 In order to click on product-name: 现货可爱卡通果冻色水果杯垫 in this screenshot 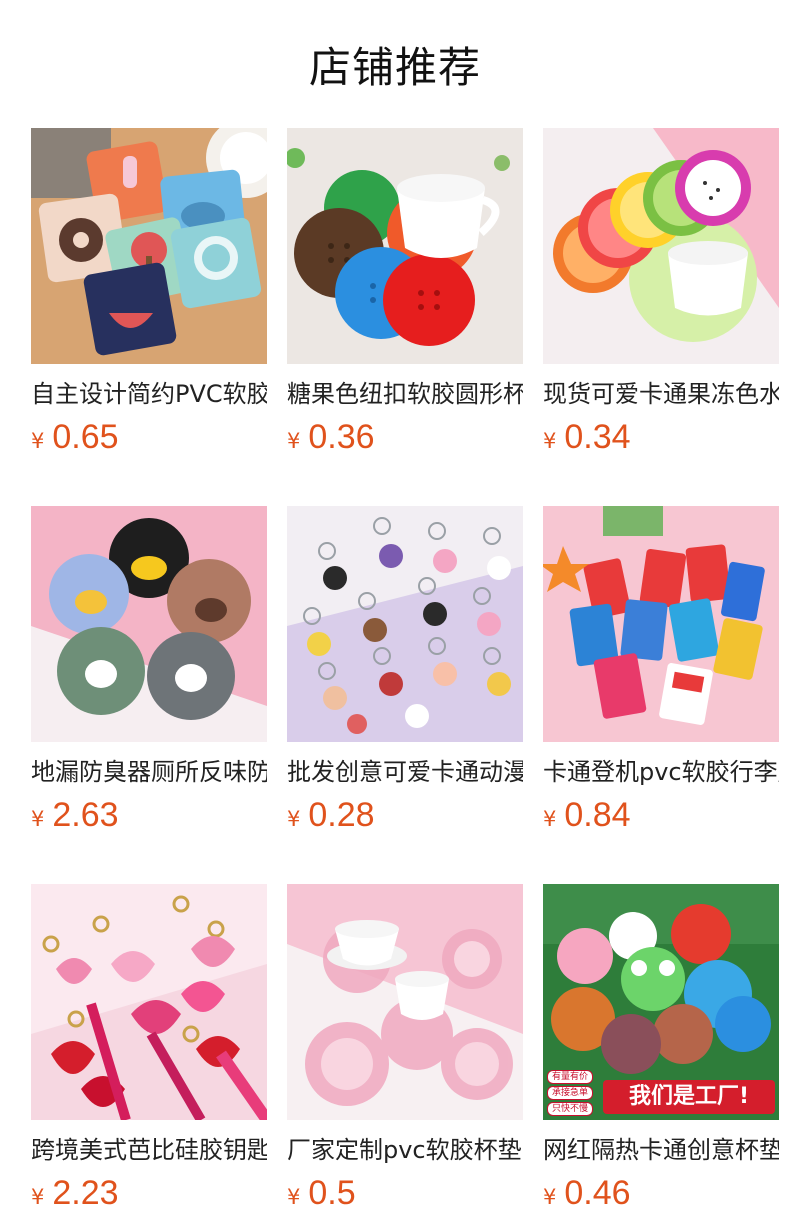, I will do `click(661, 394)`.